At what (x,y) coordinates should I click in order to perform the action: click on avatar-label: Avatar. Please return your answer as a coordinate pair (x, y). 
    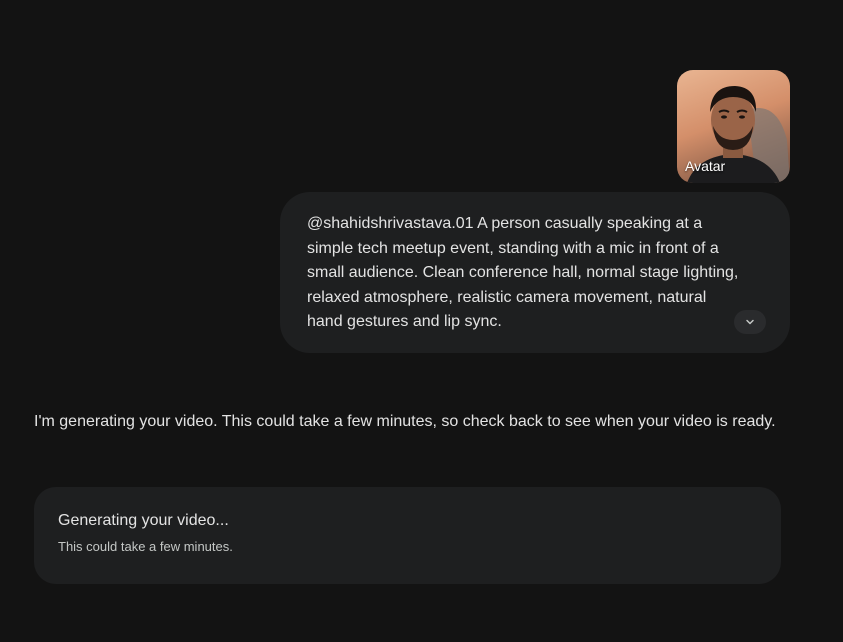
    Looking at the image, I should click on (705, 166).